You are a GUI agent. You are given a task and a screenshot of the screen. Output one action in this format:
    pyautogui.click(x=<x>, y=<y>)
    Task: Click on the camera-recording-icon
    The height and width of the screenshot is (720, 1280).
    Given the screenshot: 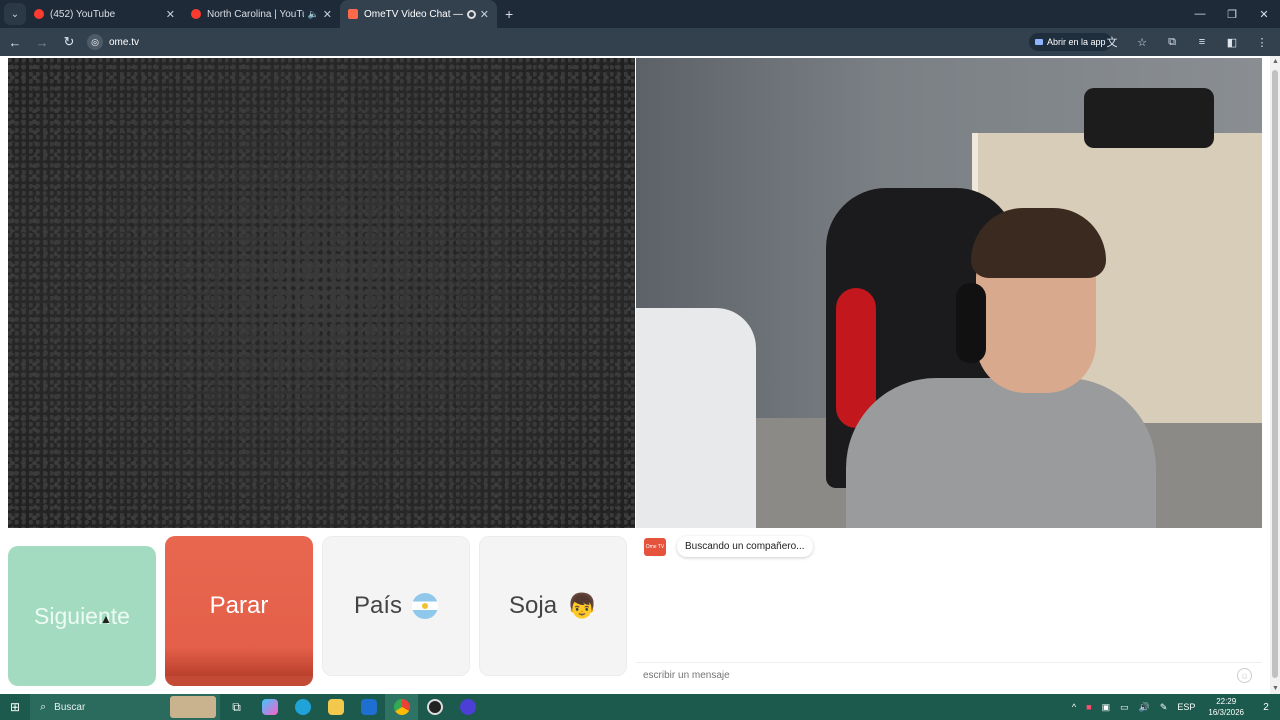 What is the action you would take?
    pyautogui.click(x=471, y=14)
    